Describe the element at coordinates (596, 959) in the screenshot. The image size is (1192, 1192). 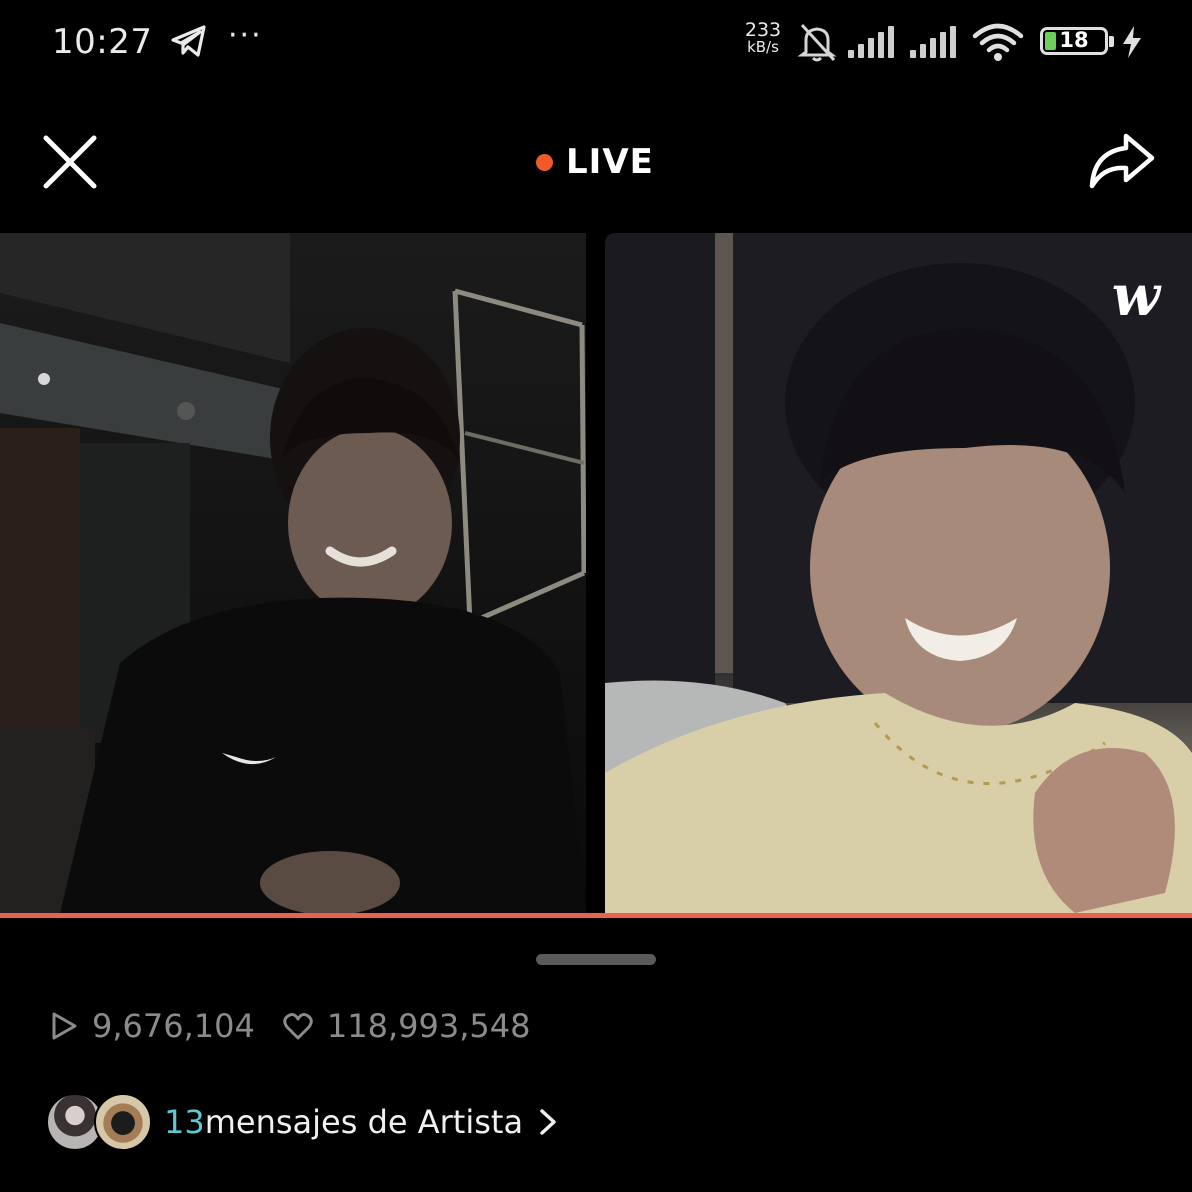
I see `bottom-sheet-handle` at that location.